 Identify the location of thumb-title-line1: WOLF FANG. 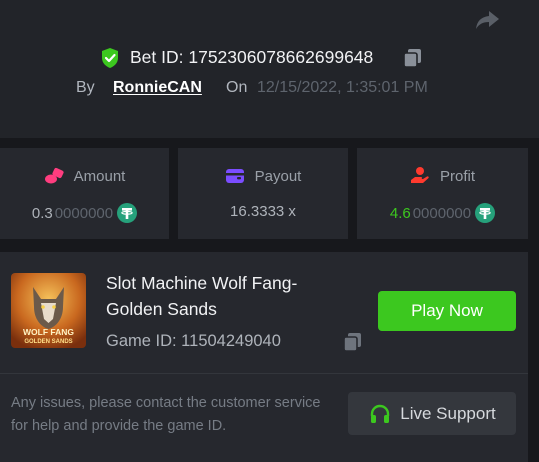
(48, 332).